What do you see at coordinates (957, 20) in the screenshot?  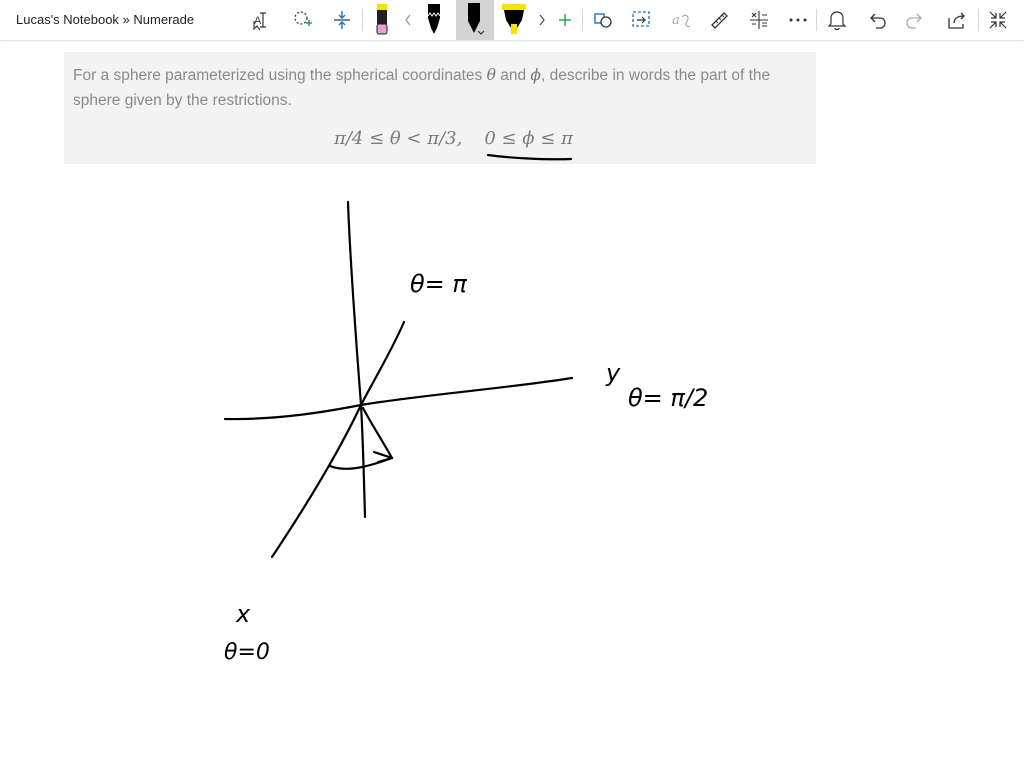 I see `share-icon` at bounding box center [957, 20].